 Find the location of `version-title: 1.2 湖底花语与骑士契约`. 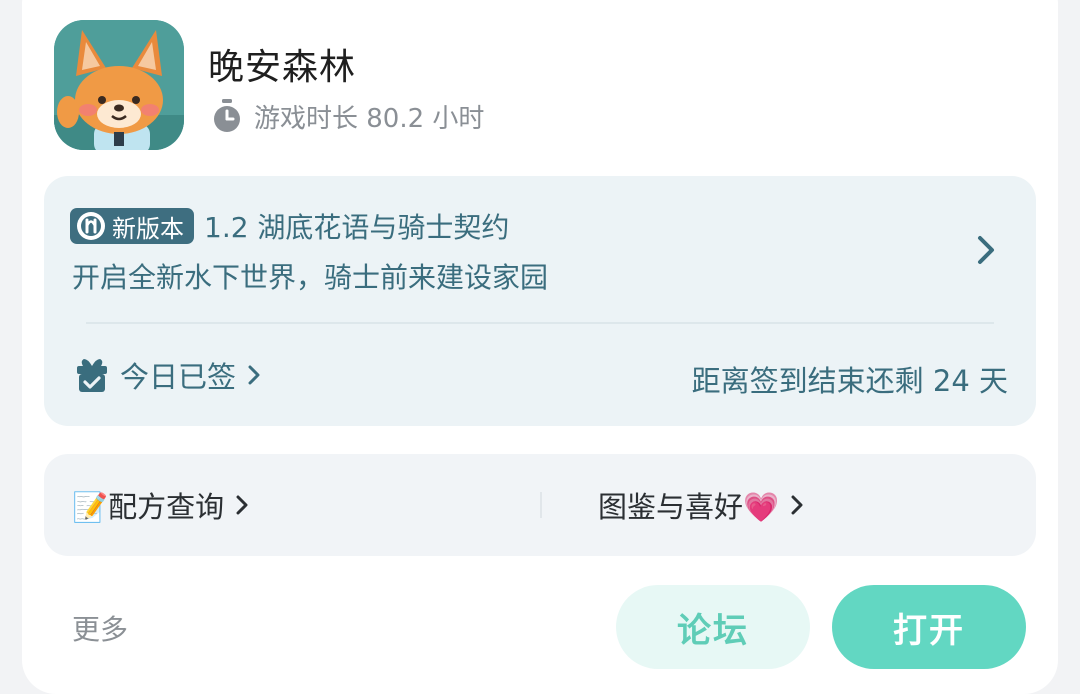

version-title: 1.2 湖底花语与骑士契约 is located at coordinates (357, 227).